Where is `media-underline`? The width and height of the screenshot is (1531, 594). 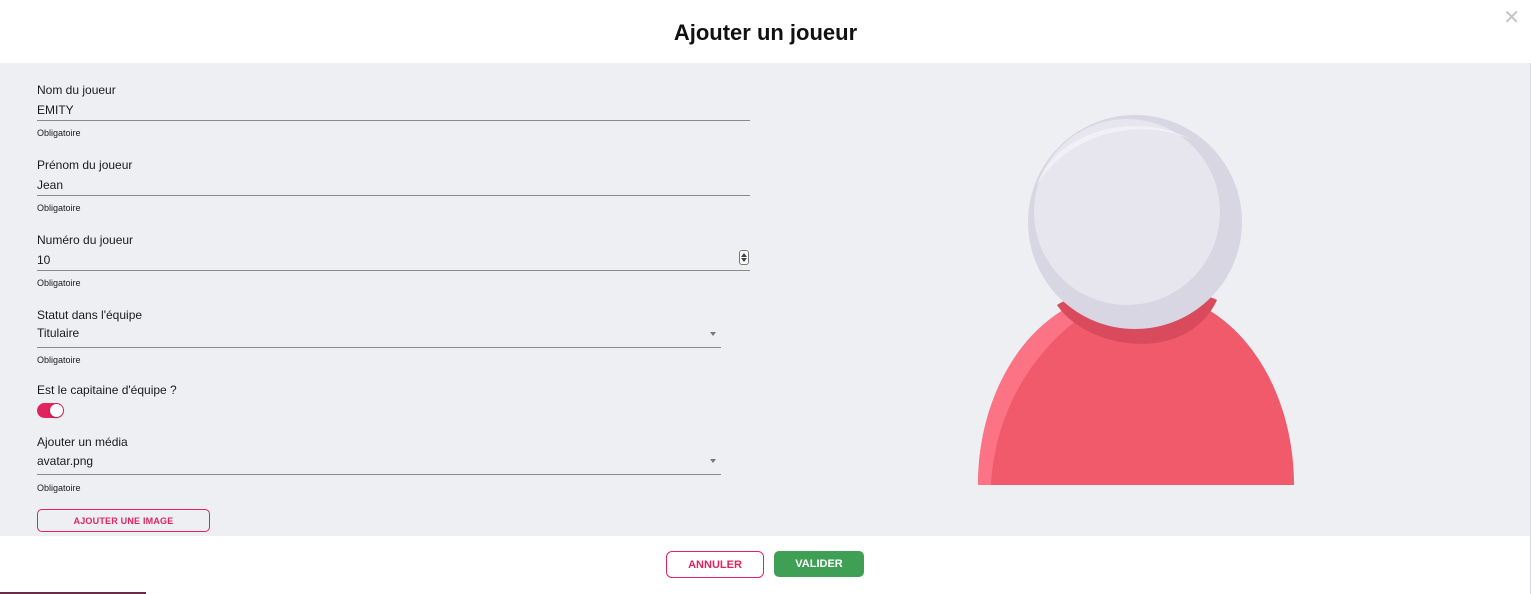
media-underline is located at coordinates (379, 474).